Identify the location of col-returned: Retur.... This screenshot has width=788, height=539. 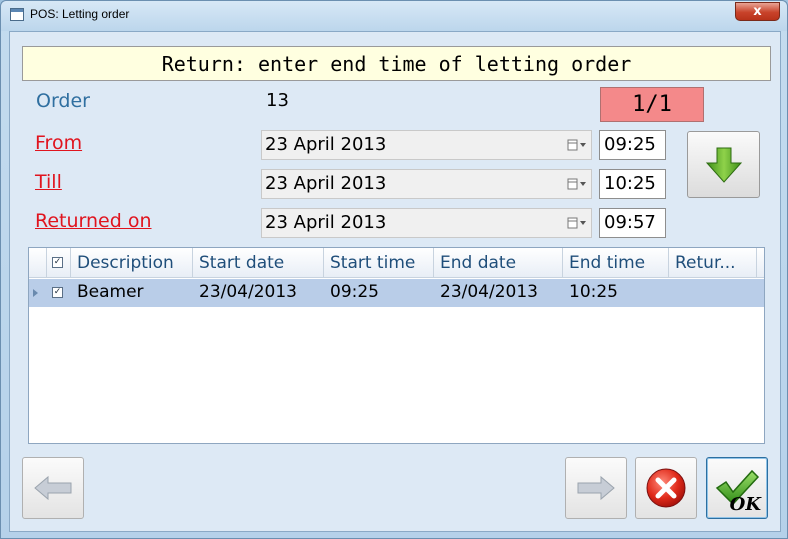
(713, 262).